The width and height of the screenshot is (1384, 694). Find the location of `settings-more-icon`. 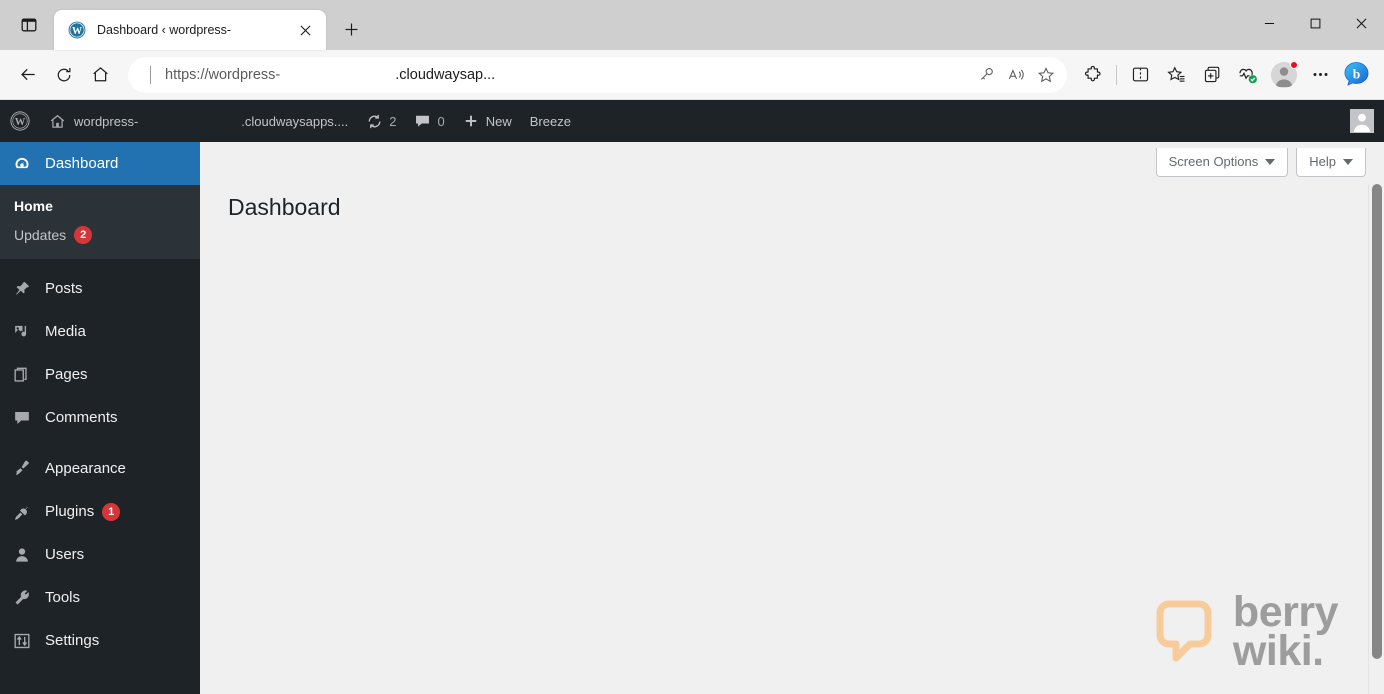

settings-more-icon is located at coordinates (1320, 75).